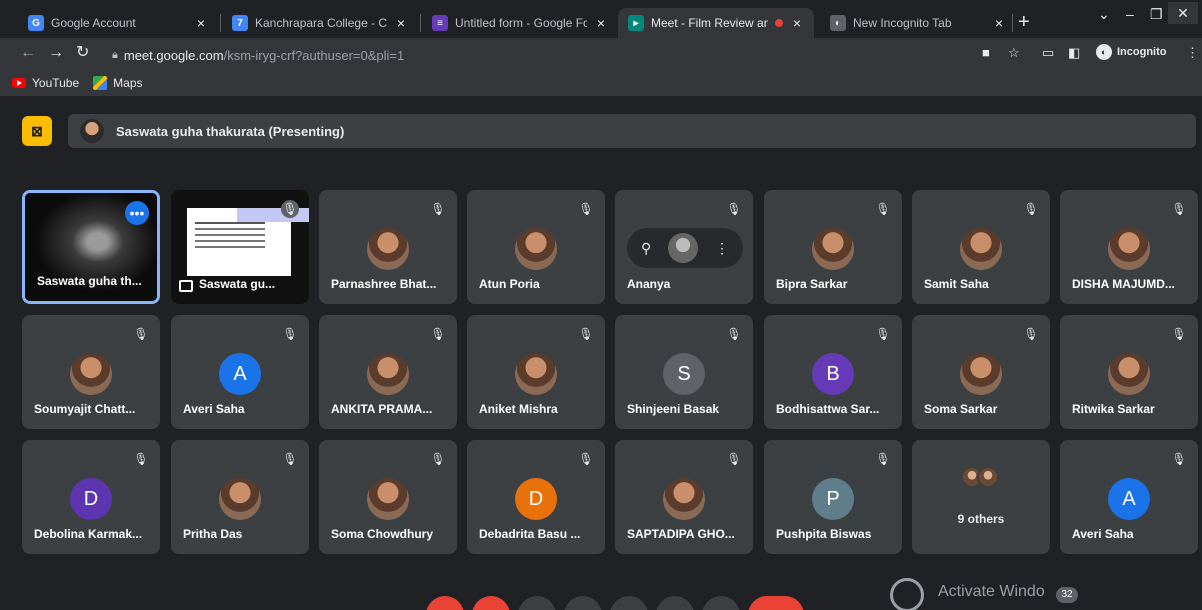 The height and width of the screenshot is (610, 1202). I want to click on participant-tile: 🎙︎ ⚲ ⋮ Ananya, so click(684, 247).